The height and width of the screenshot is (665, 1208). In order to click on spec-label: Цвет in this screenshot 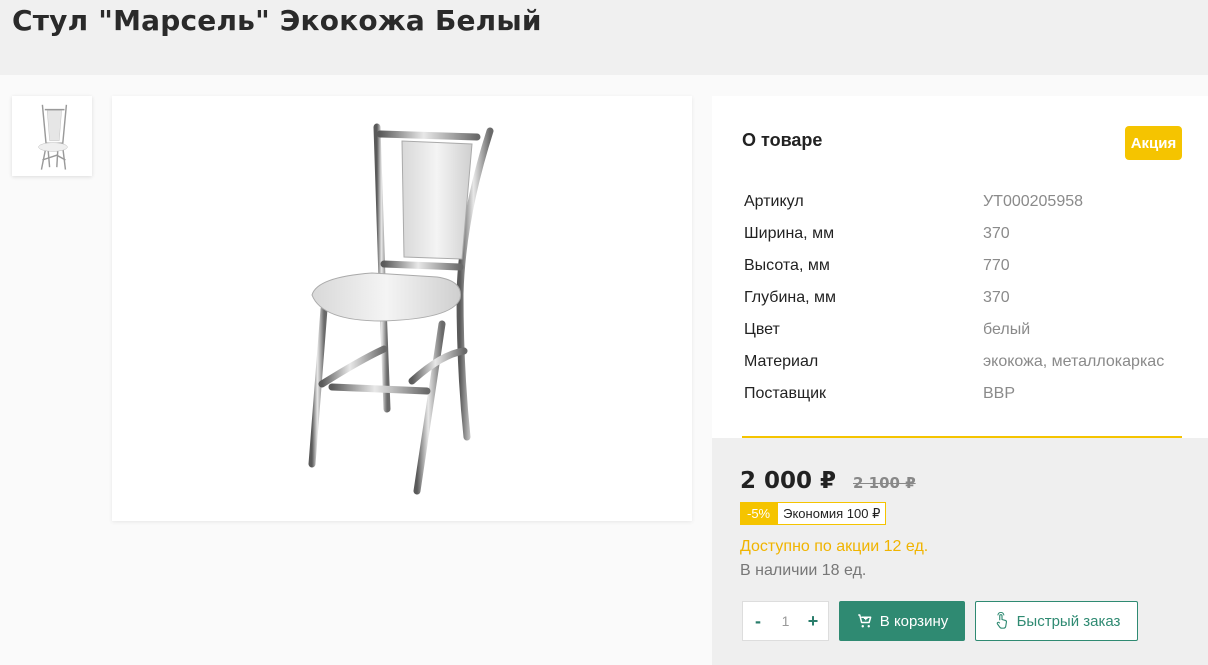, I will do `click(762, 329)`.